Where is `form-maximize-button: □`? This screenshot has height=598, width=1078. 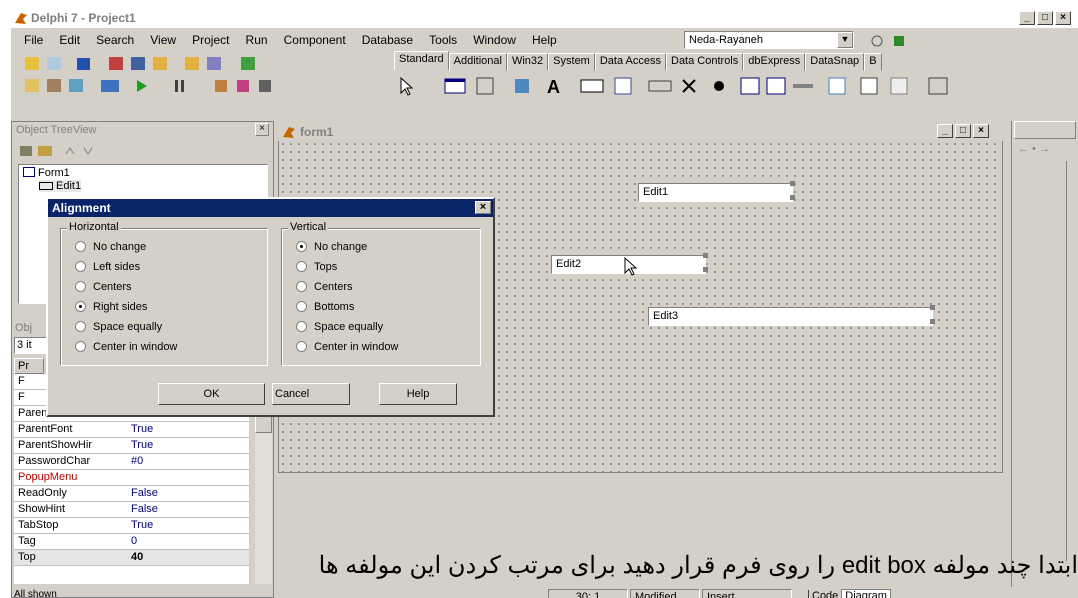
form-maximize-button: □ is located at coordinates (963, 131).